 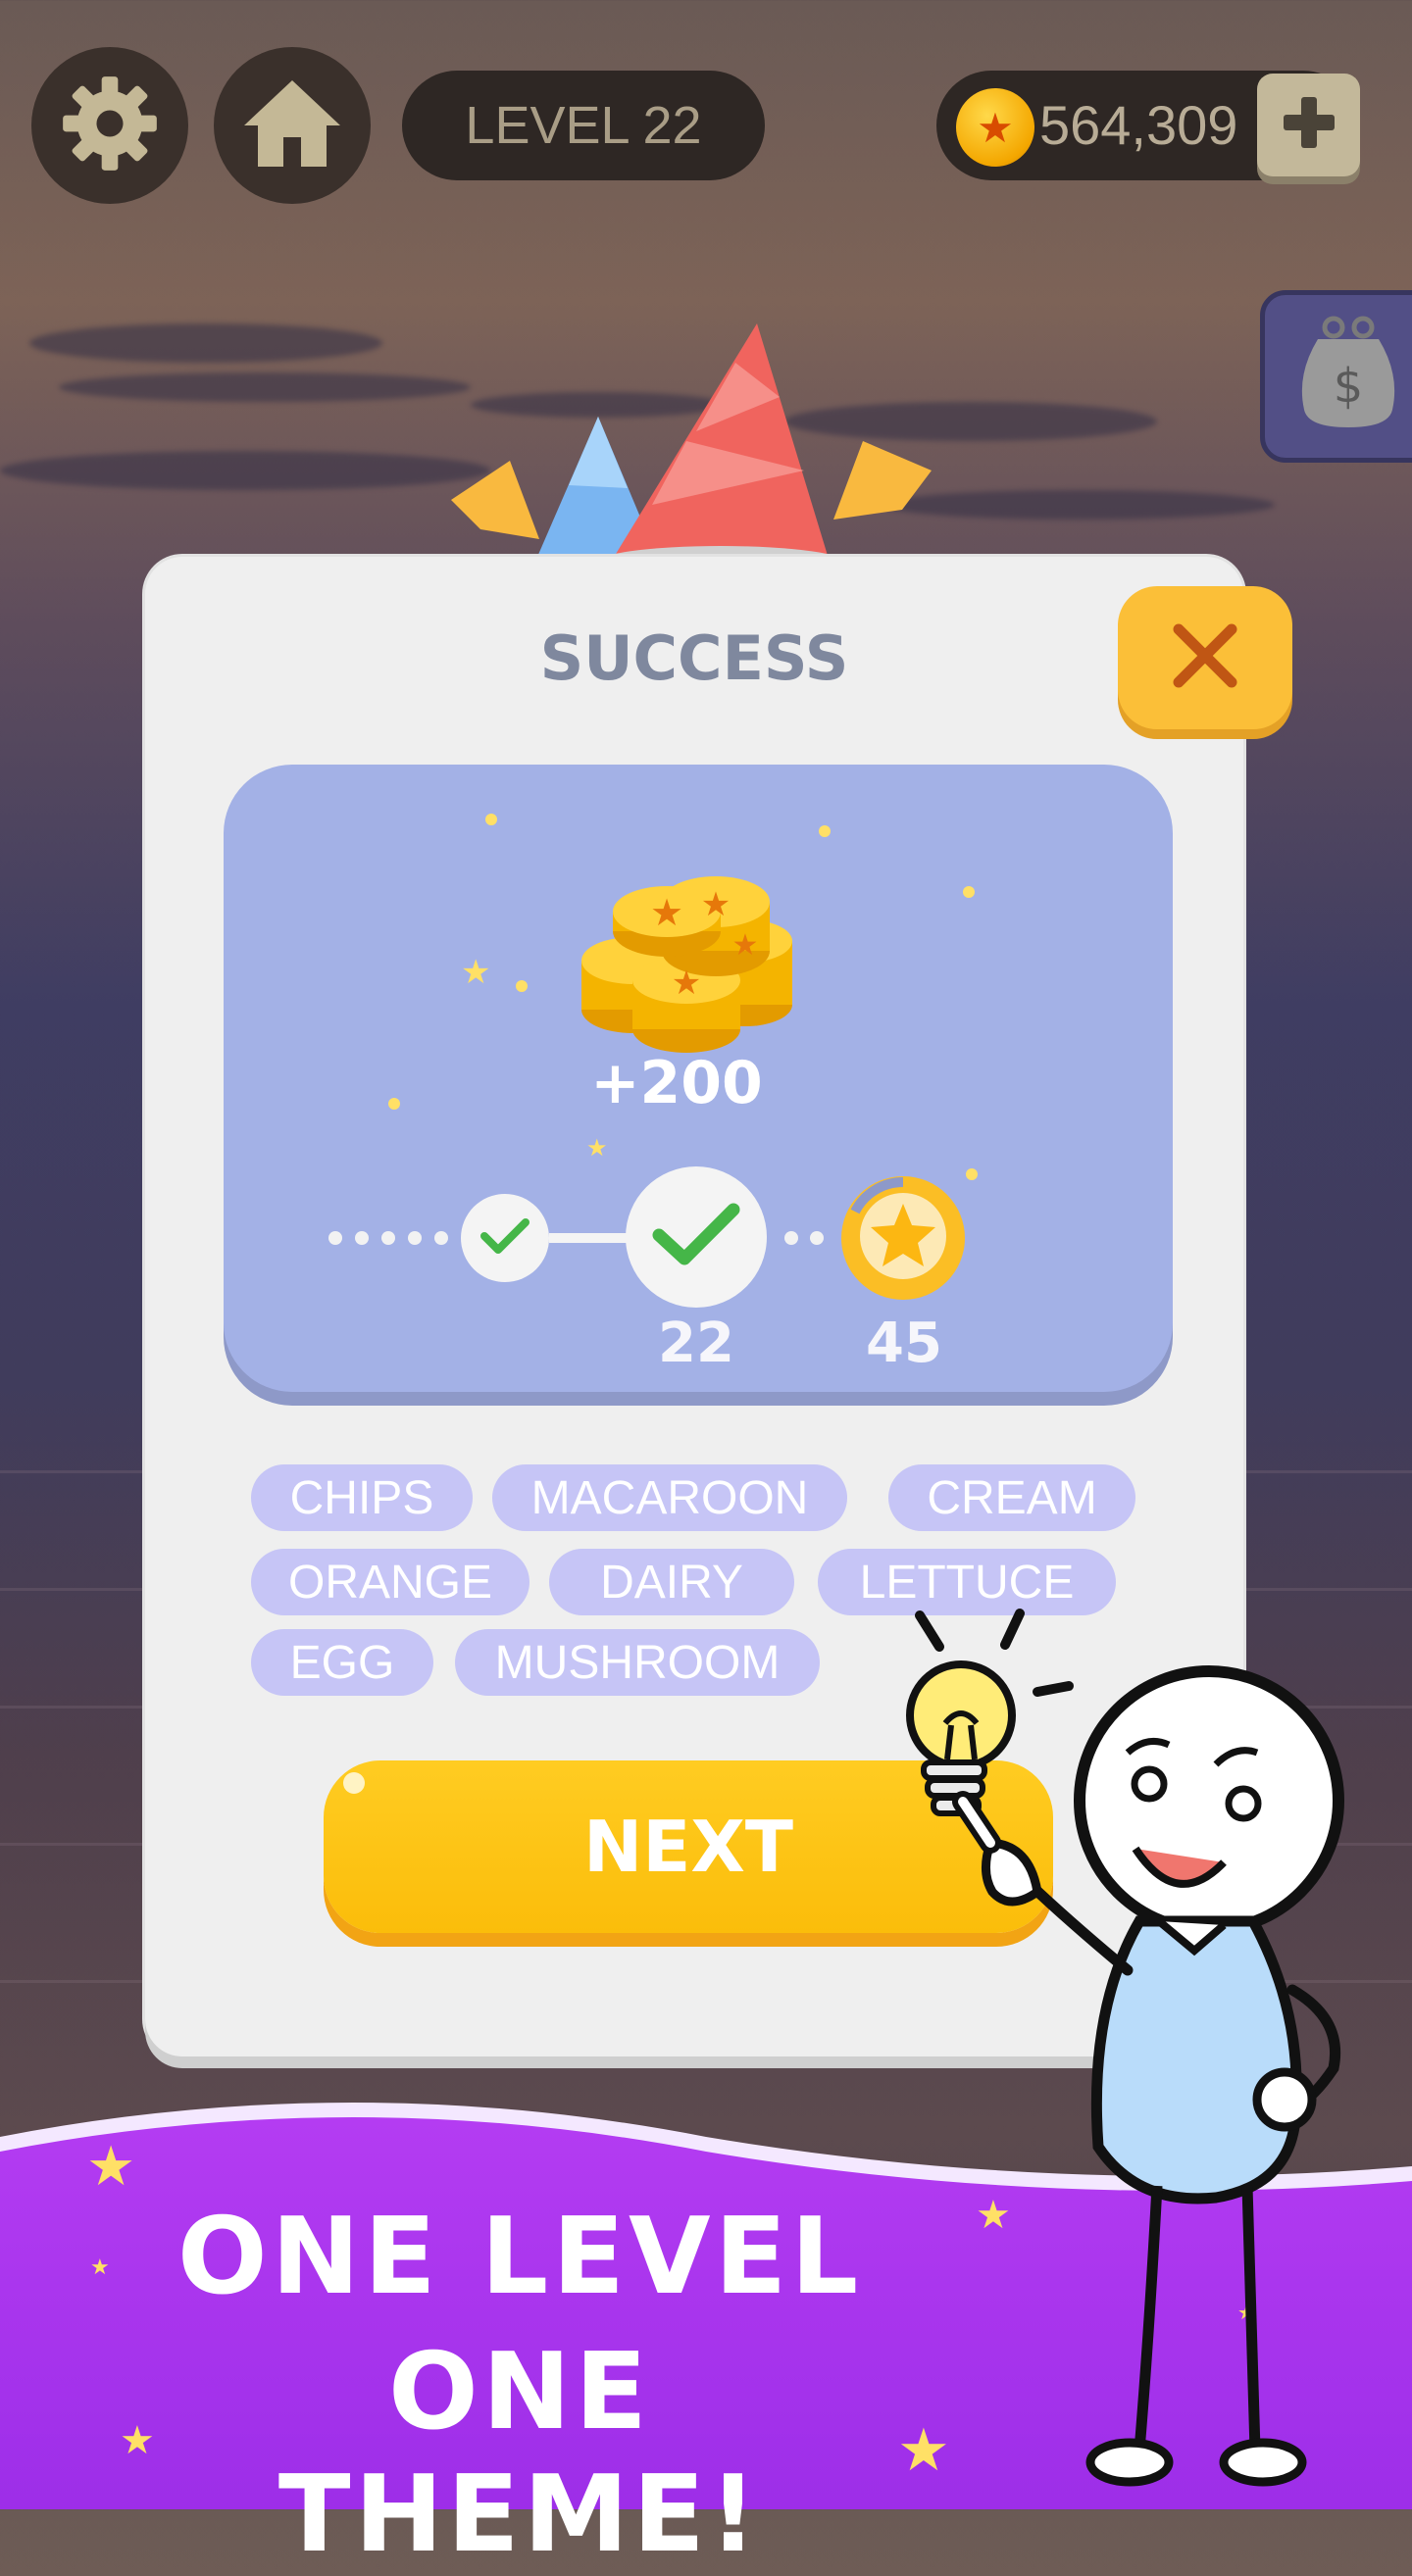 What do you see at coordinates (694, 658) in the screenshot?
I see `dialog-title: SUCCESS` at bounding box center [694, 658].